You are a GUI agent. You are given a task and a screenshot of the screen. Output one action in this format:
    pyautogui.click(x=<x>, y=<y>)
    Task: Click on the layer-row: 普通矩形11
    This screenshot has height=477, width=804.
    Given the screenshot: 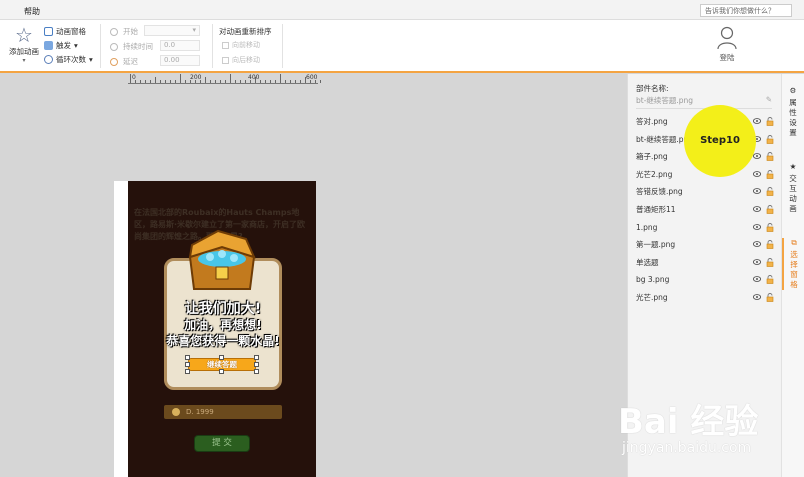 What is the action you would take?
    pyautogui.click(x=706, y=210)
    